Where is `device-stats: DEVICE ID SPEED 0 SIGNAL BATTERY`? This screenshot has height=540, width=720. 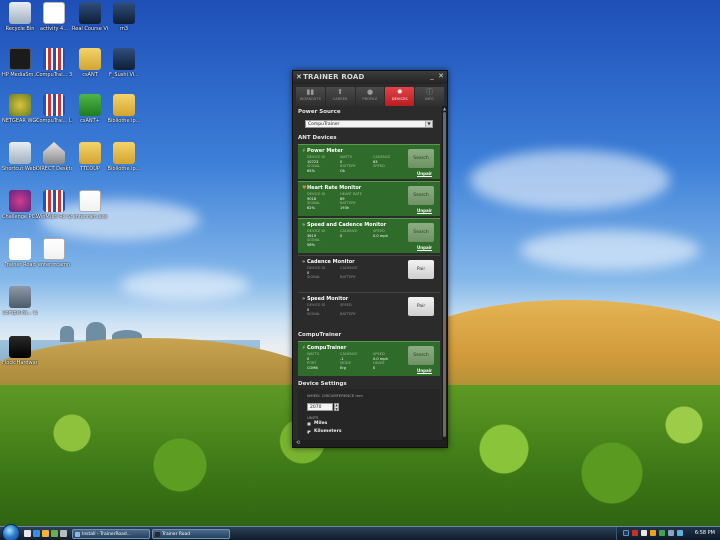 device-stats: DEVICE ID SPEED 0 SIGNAL BATTERY is located at coordinates (356, 310).